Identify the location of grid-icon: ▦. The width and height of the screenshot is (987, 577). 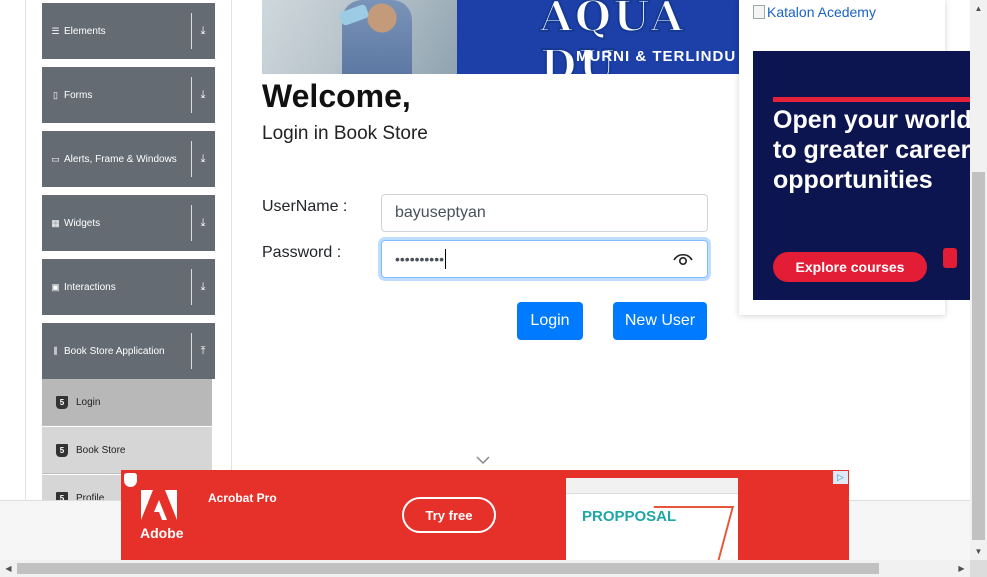
(55, 222).